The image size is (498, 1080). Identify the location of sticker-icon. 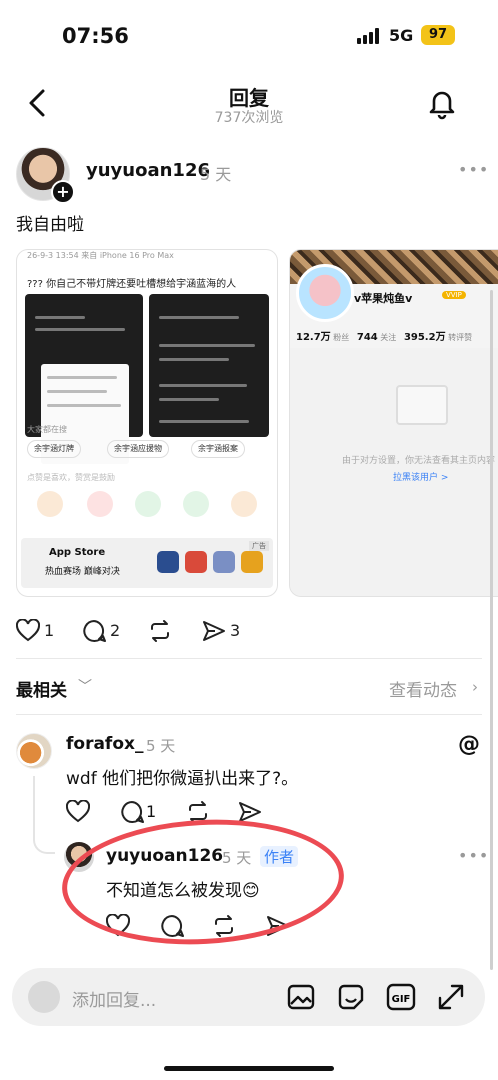
(351, 997).